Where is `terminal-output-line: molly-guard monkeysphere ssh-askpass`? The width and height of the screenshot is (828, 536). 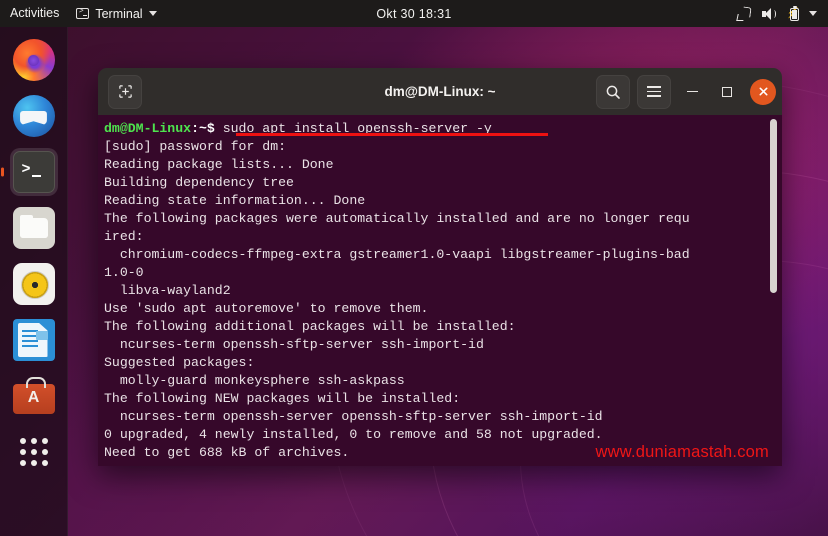 terminal-output-line: molly-guard monkeysphere ssh-askpass is located at coordinates (254, 380).